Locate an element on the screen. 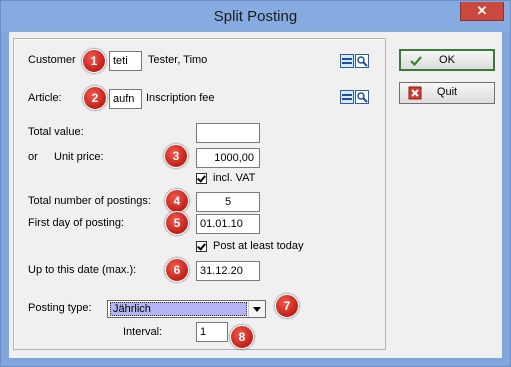  title-bar: Split Posting ✕ is located at coordinates (255, 16).